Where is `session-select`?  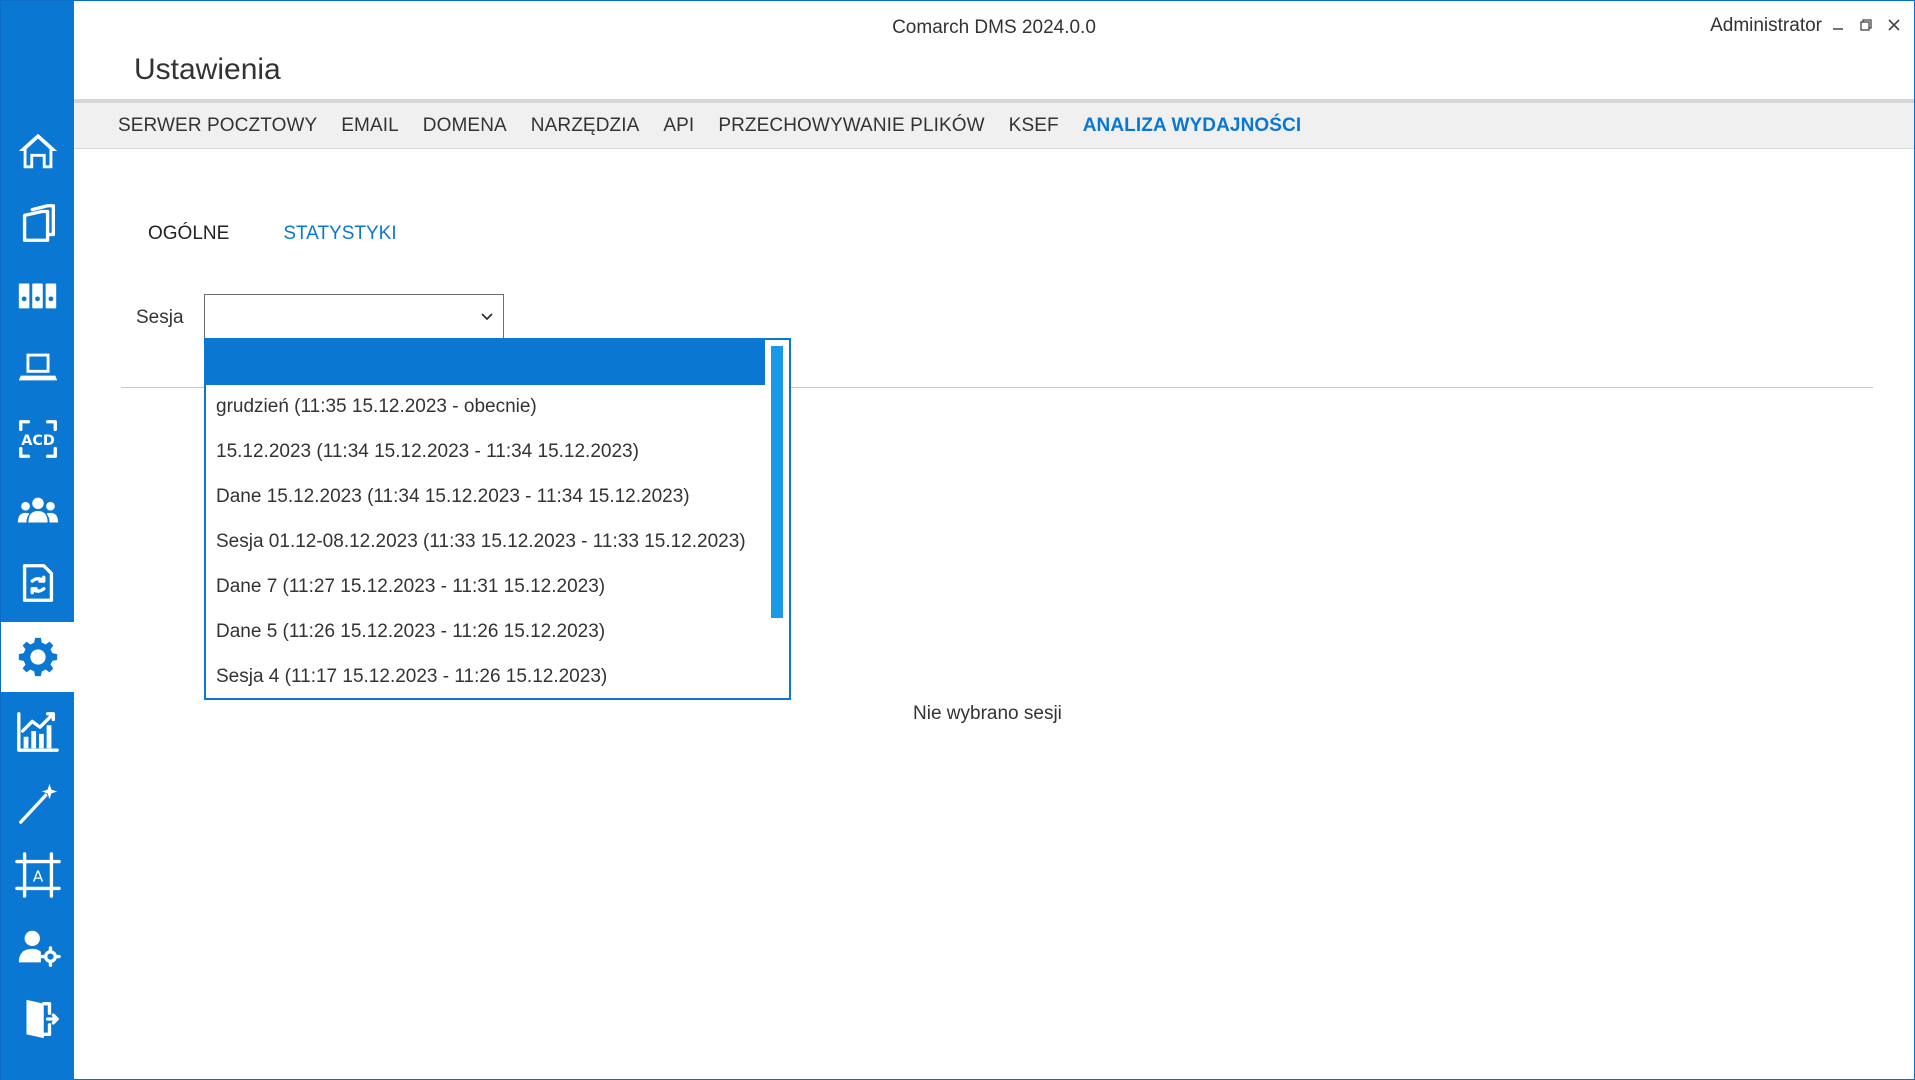
session-select is located at coordinates (354, 316).